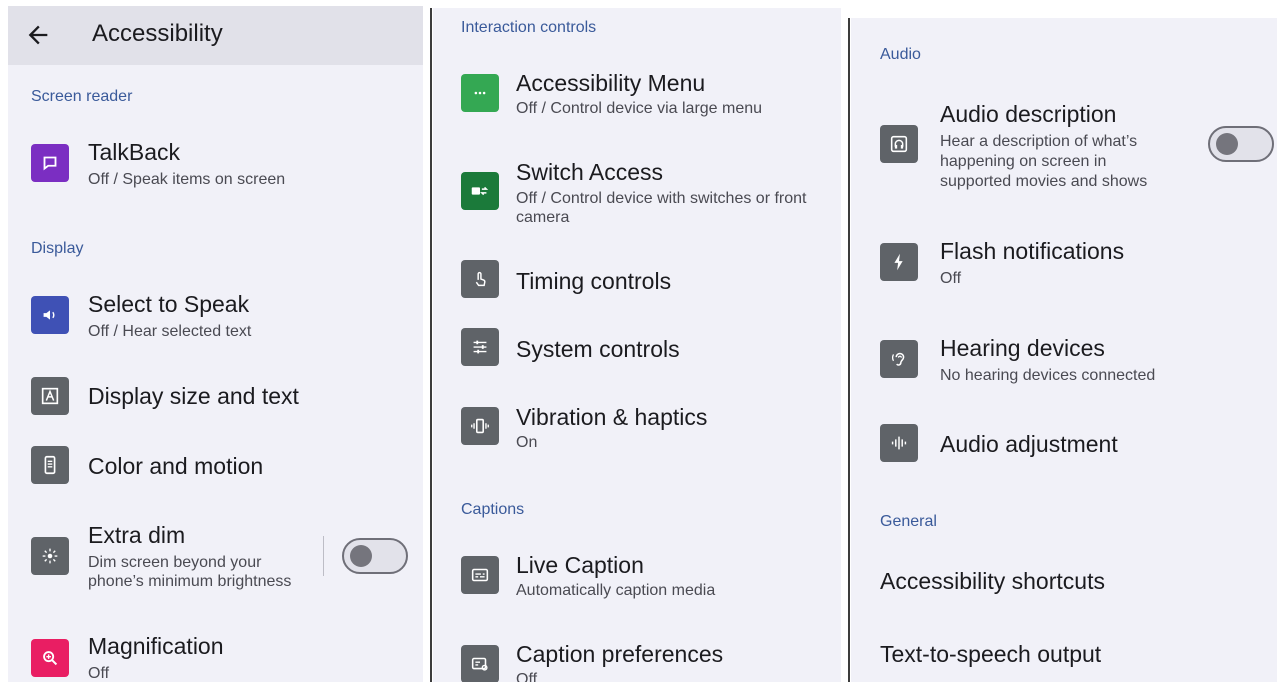  I want to click on item-title: Live Caption, so click(580, 565).